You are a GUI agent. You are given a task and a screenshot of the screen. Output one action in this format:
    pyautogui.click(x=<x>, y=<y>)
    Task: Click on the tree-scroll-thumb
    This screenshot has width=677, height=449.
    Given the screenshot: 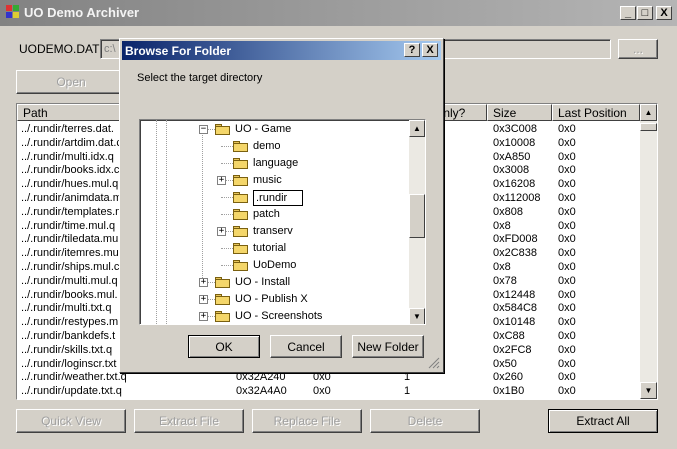 What is the action you would take?
    pyautogui.click(x=417, y=216)
    